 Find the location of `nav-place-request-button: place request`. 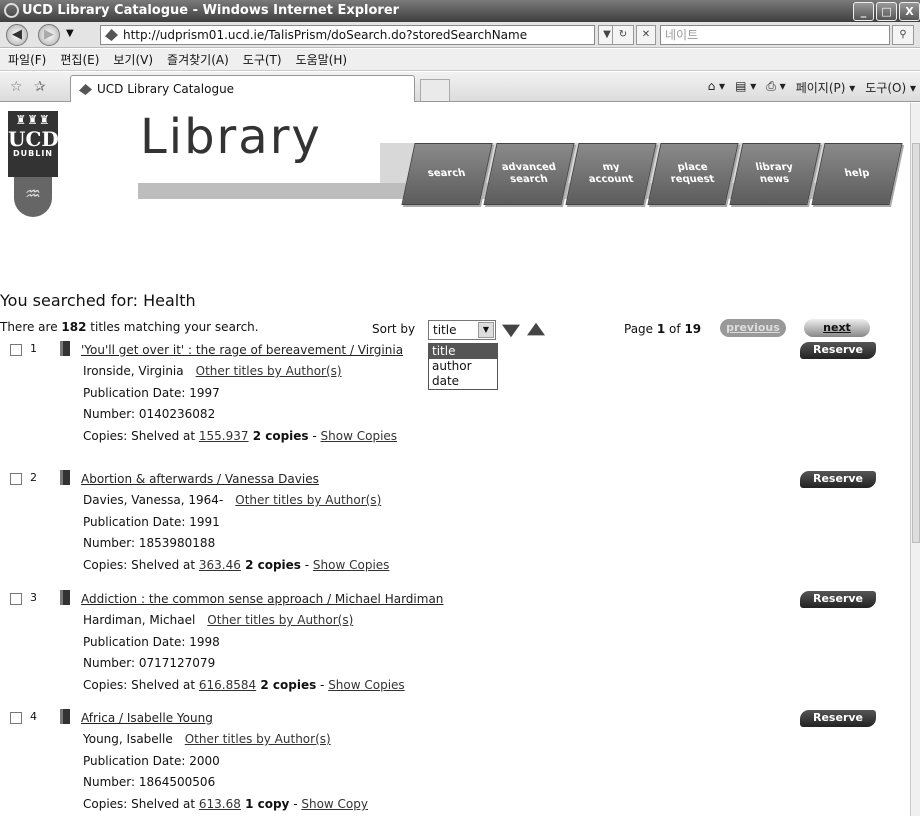

nav-place-request-button: place request is located at coordinates (693, 174).